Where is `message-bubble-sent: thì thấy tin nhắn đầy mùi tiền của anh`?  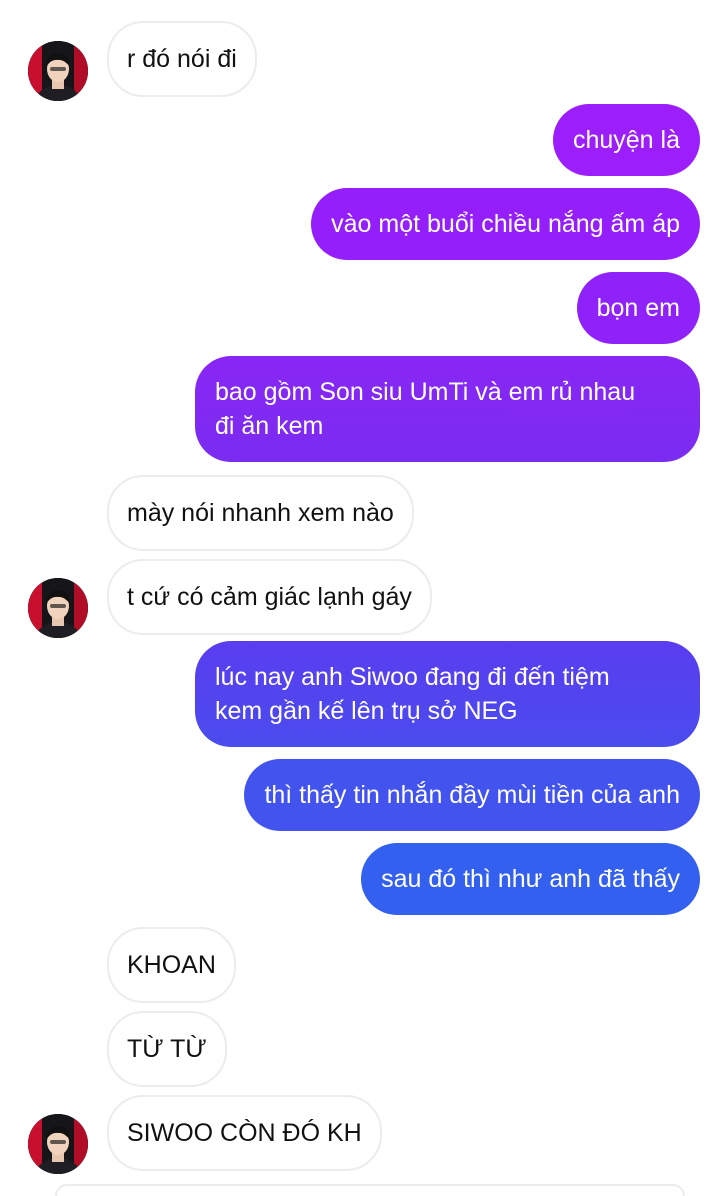 message-bubble-sent: thì thấy tin nhắn đầy mùi tiền của anh is located at coordinates (472, 795).